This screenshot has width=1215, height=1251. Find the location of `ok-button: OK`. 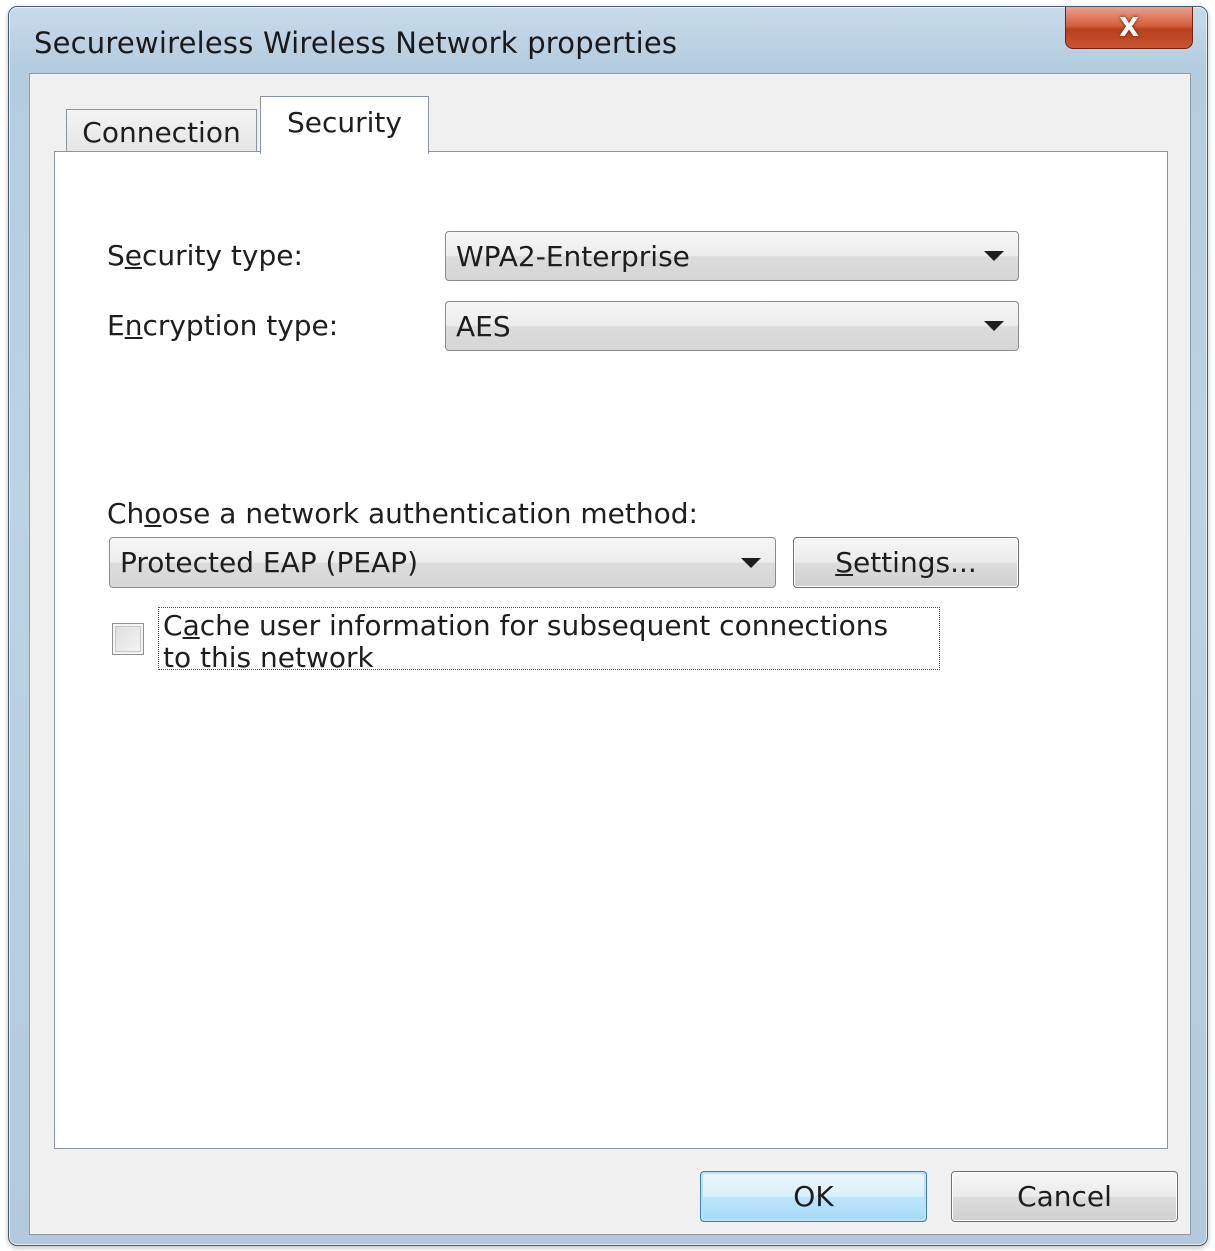

ok-button: OK is located at coordinates (813, 1196).